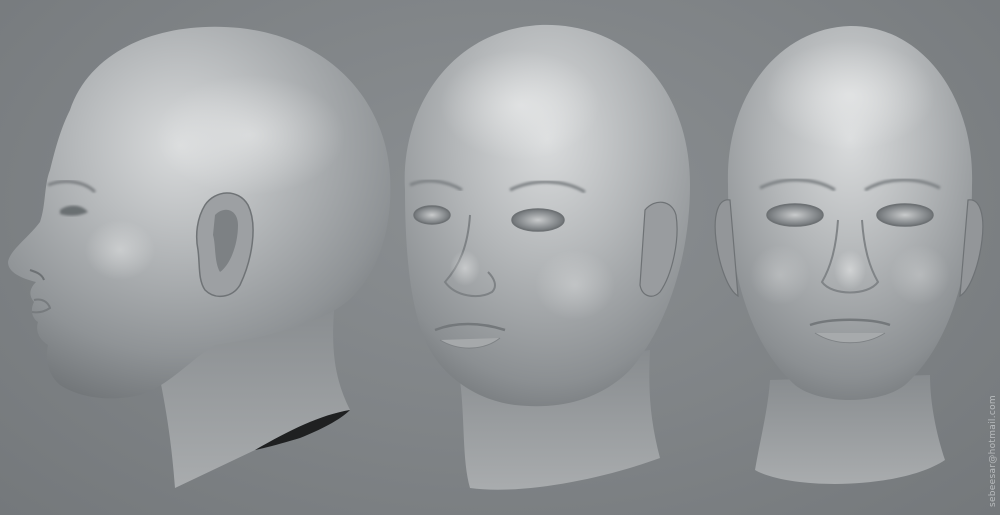 Image resolution: width=1000 pixels, height=515 pixels. What do you see at coordinates (120, 250) in the screenshot?
I see `side-cheek-highlight` at bounding box center [120, 250].